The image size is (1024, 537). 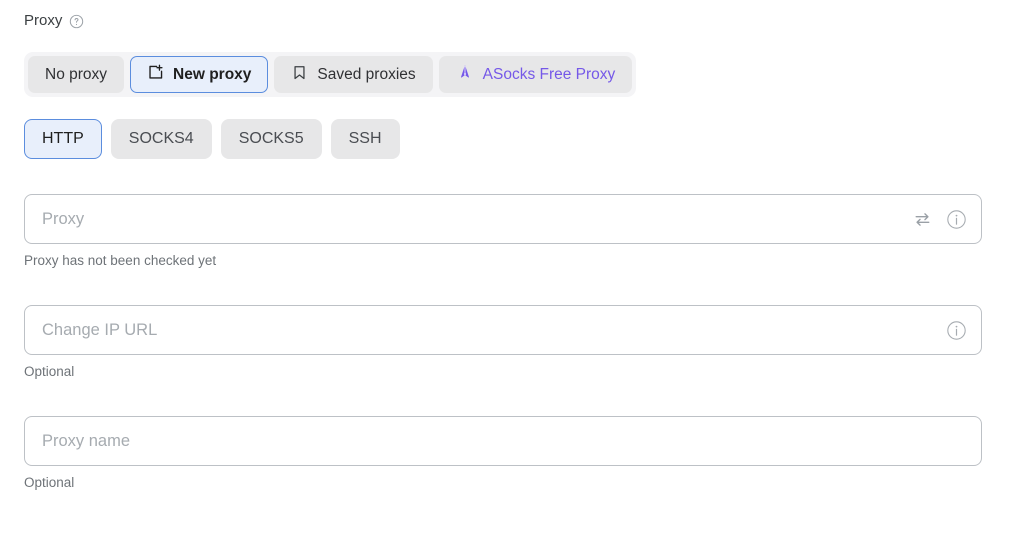 I want to click on proxy-input-actions, so click(x=940, y=219).